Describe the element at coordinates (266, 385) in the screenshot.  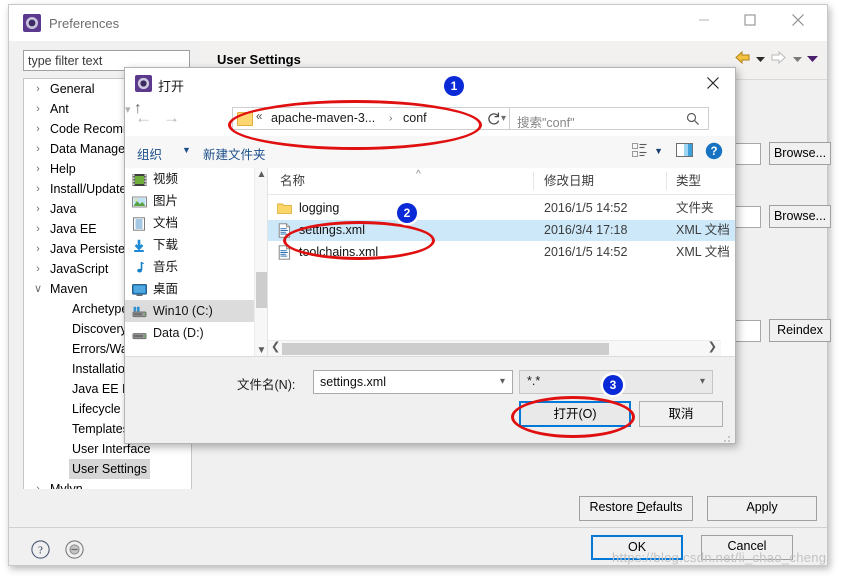
I see `filename-label: 文件名(N):` at that location.